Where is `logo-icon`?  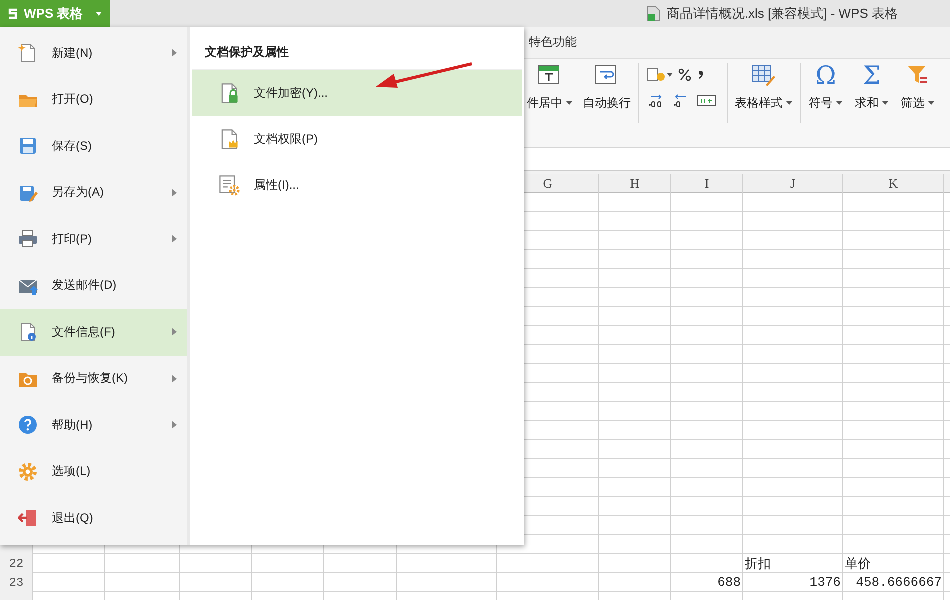 logo-icon is located at coordinates (13, 13).